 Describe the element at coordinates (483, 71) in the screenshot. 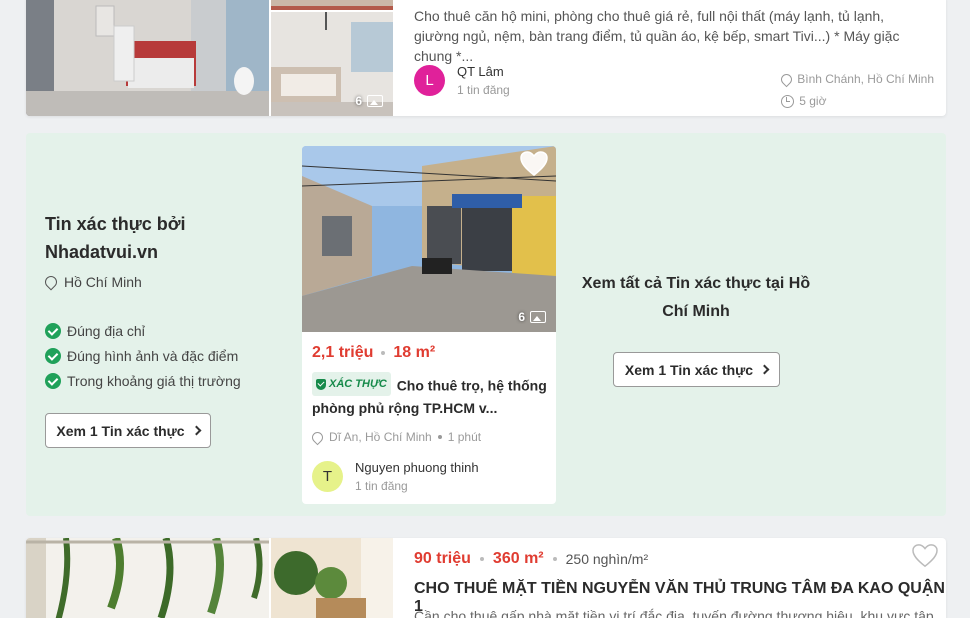

I see `poster-name: QT Lâm` at that location.